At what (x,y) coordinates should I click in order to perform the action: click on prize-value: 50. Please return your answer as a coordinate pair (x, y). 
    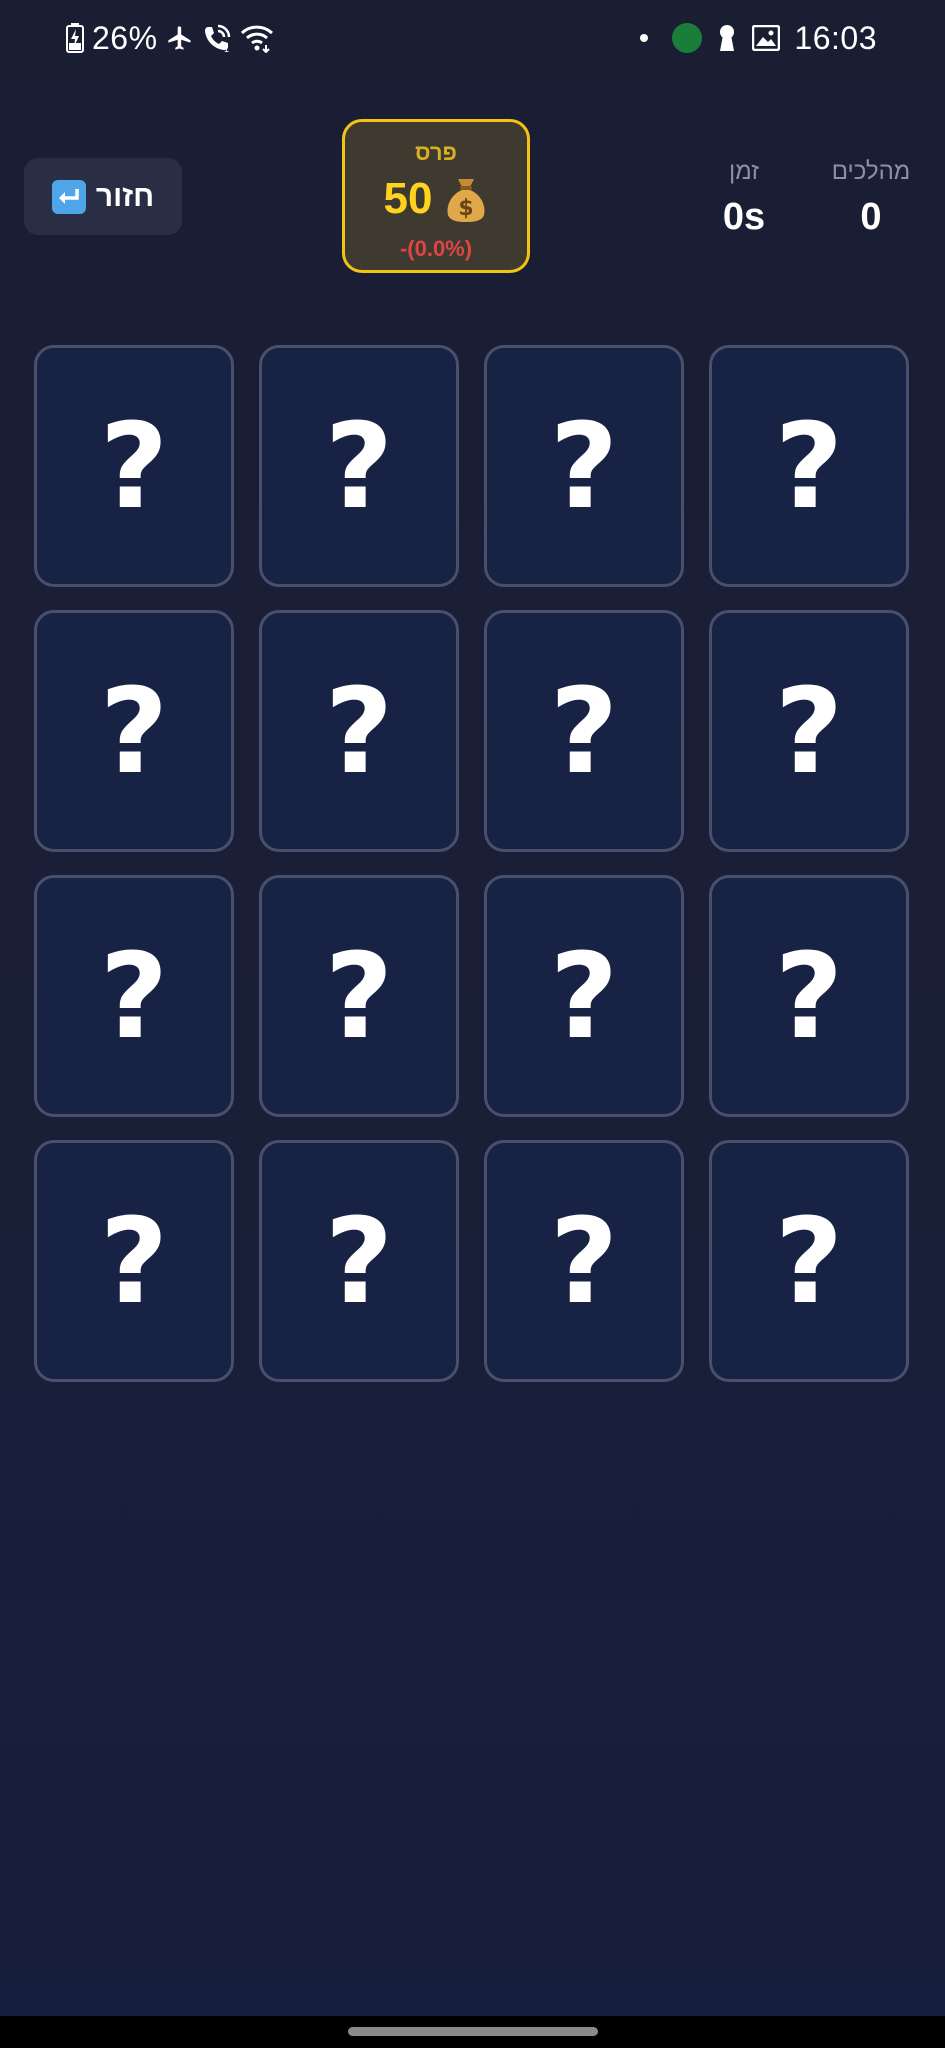
    Looking at the image, I should click on (408, 198).